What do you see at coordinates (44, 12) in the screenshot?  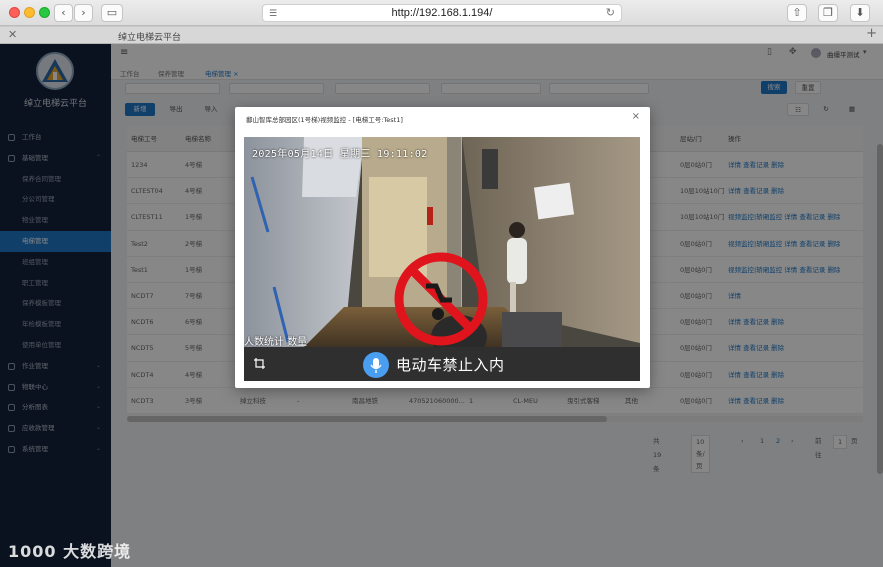 I see `zoom-window-button` at bounding box center [44, 12].